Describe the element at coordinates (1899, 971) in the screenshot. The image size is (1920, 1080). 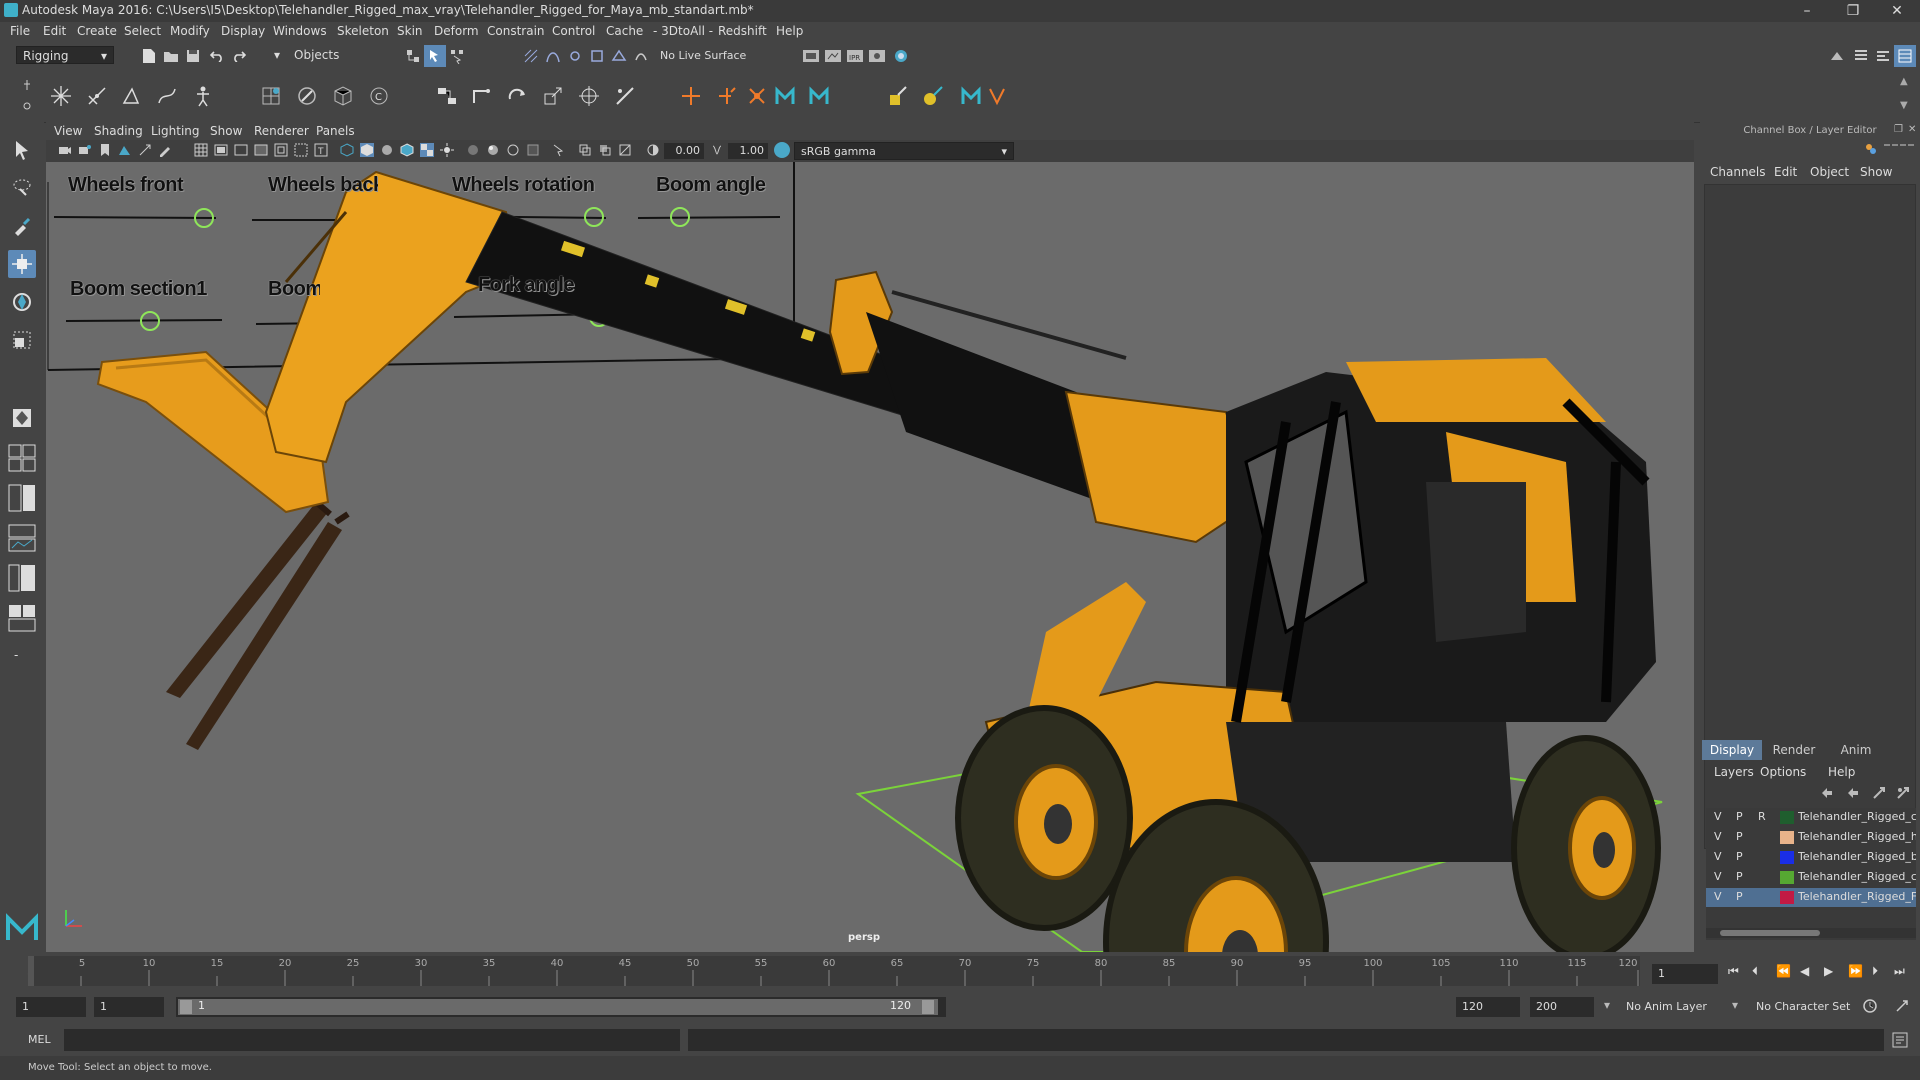
I see `go-to-end-icon: ⏭` at that location.